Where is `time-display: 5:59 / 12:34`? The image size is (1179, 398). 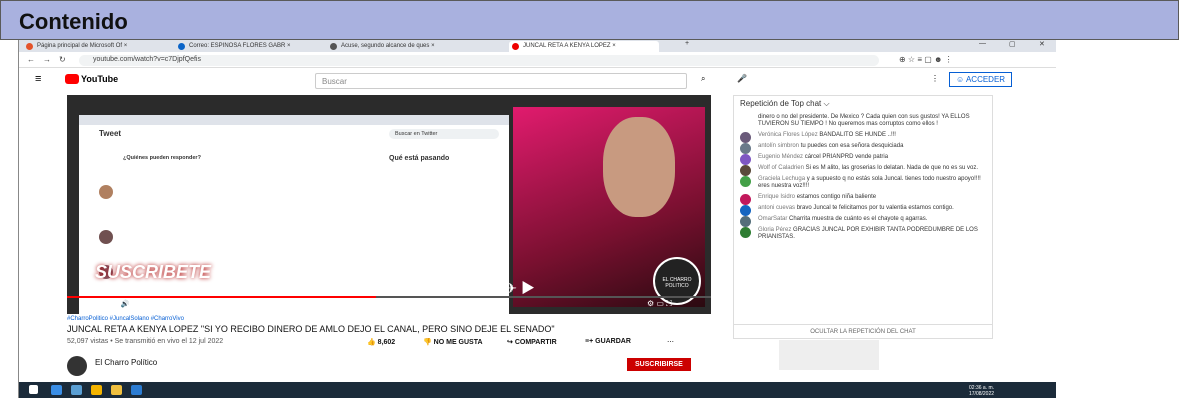
time-display: 5:59 / 12:34 is located at coordinates (164, 304).